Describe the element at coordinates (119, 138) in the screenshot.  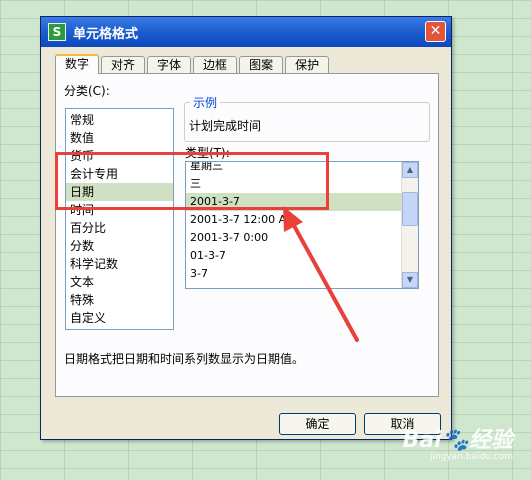
I see `category-item-number: 数值` at that location.